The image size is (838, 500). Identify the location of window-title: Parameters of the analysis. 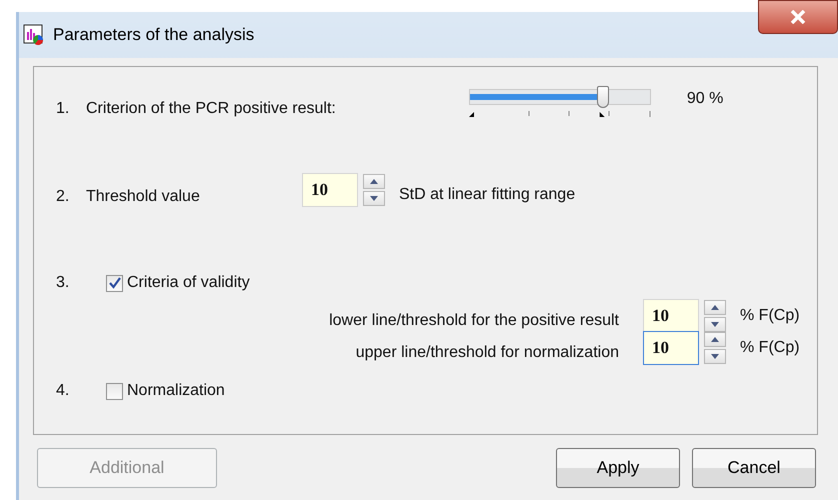
(153, 35).